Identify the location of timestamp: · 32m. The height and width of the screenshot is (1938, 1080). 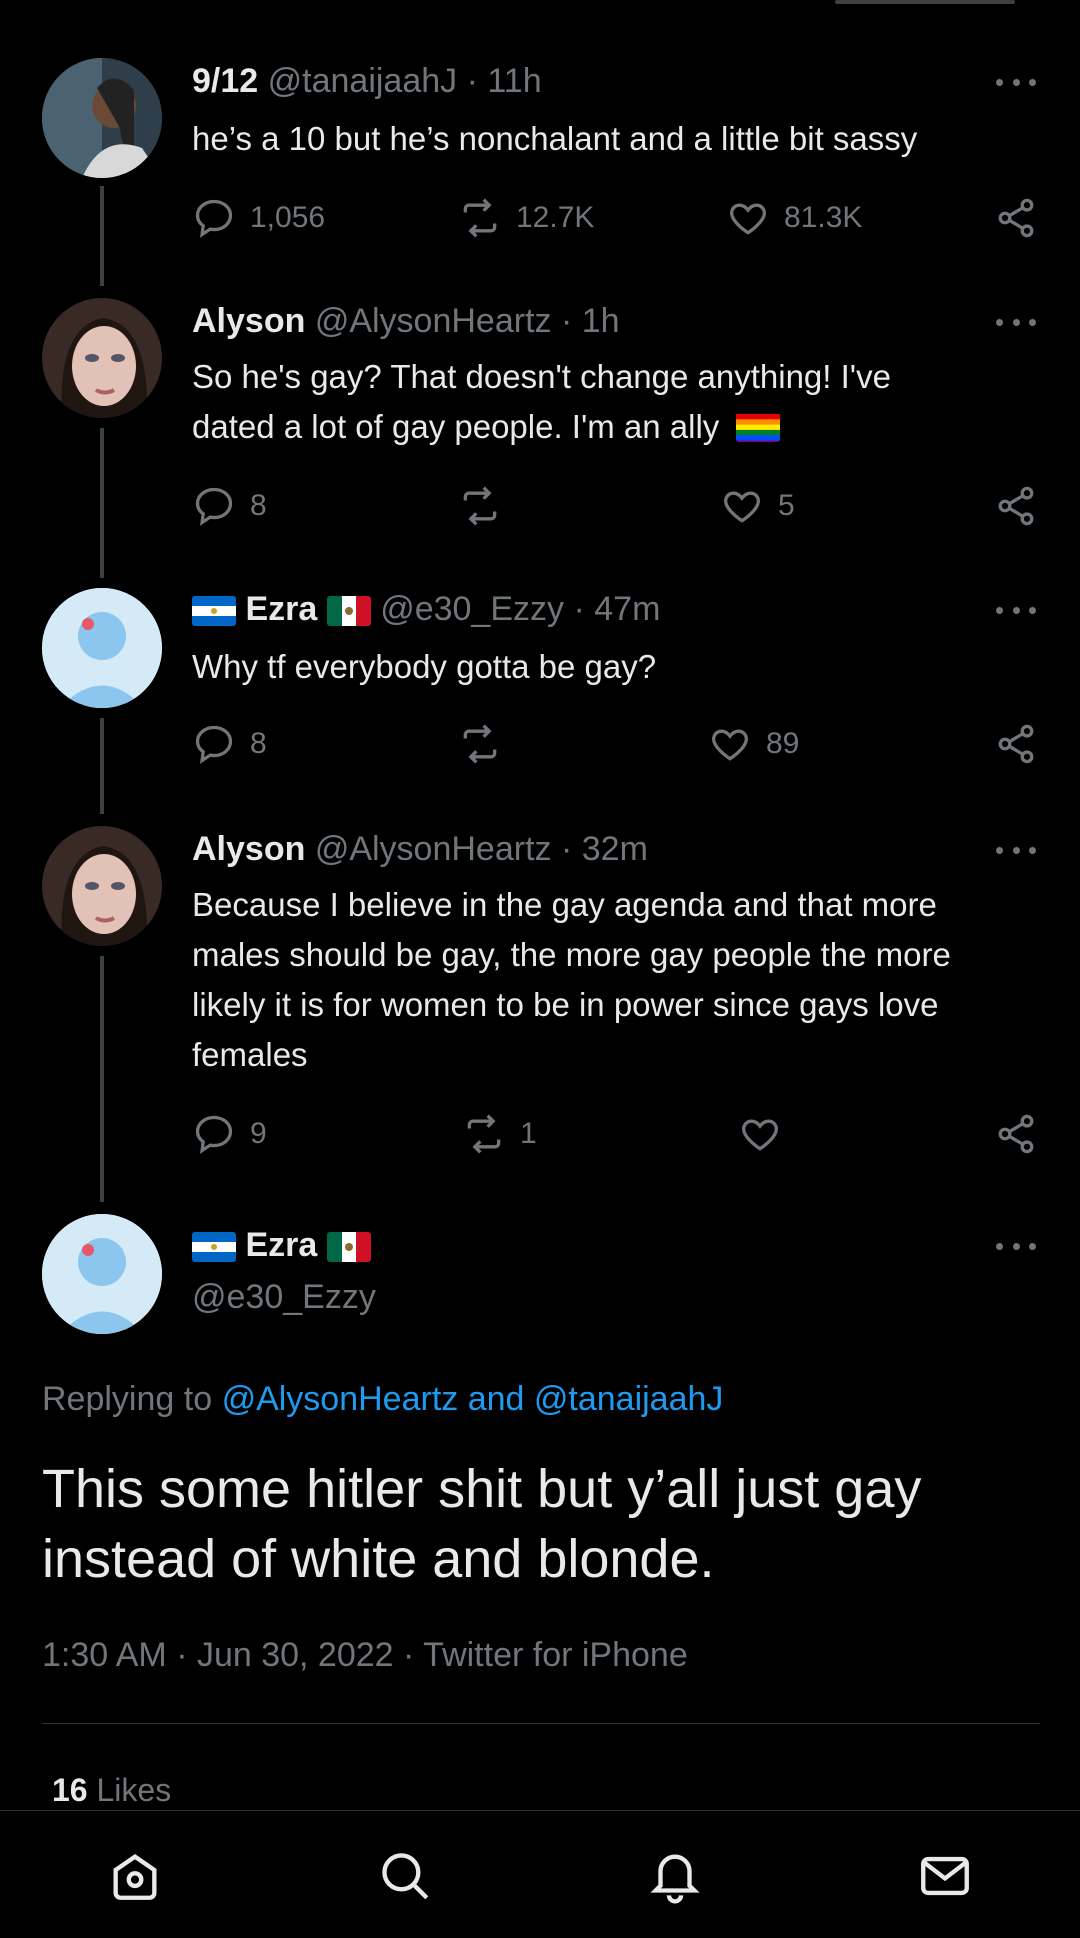
(604, 849).